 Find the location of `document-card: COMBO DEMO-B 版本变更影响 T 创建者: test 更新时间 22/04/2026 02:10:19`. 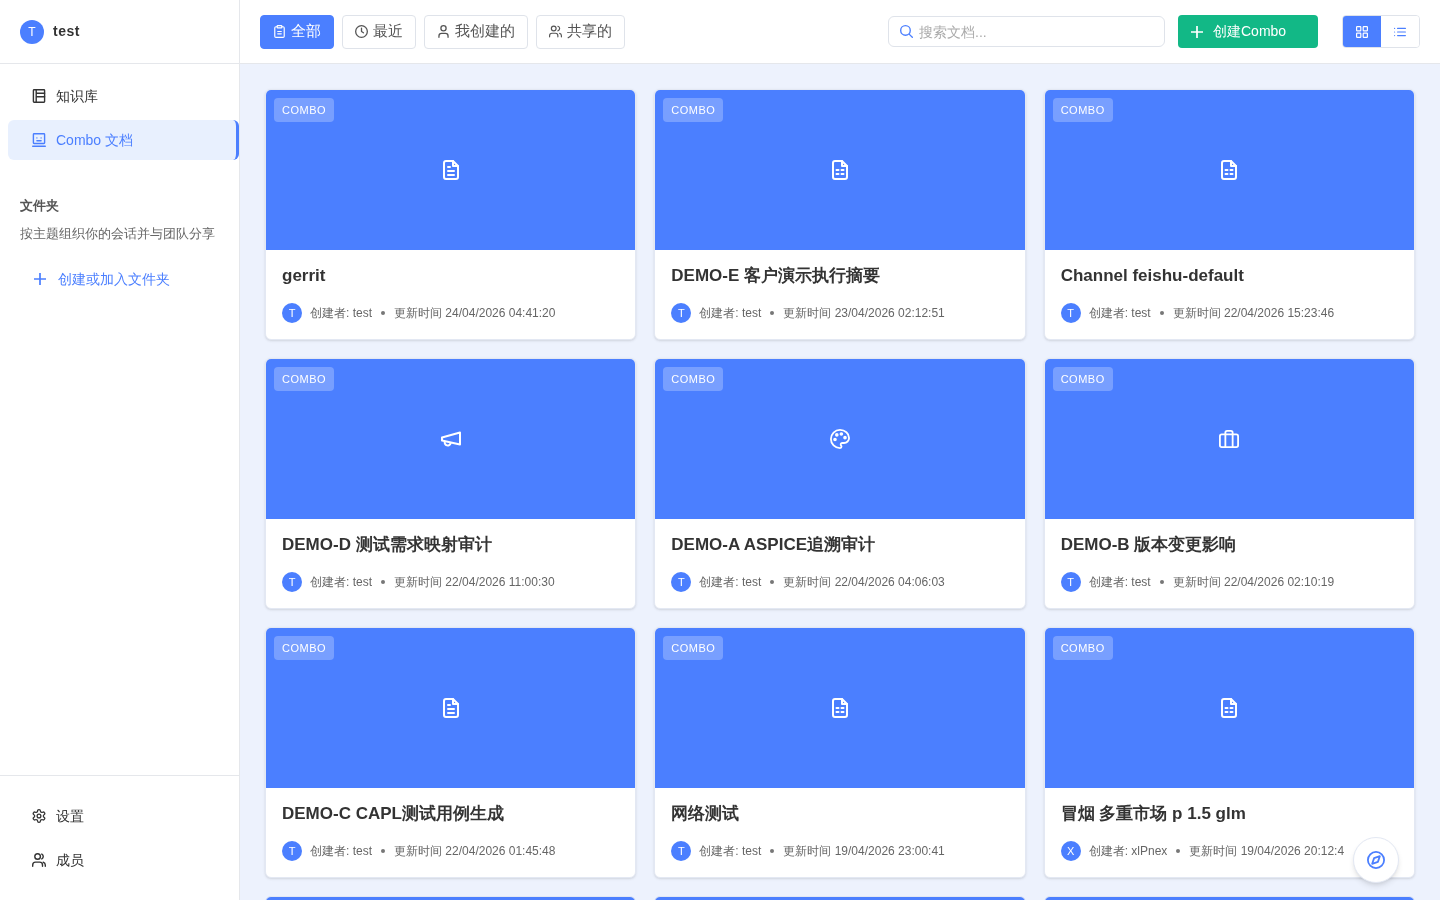

document-card: COMBO DEMO-B 版本变更影响 T 创建者: test 更新时间 22/04/2026 02:10:19 is located at coordinates (1229, 483).